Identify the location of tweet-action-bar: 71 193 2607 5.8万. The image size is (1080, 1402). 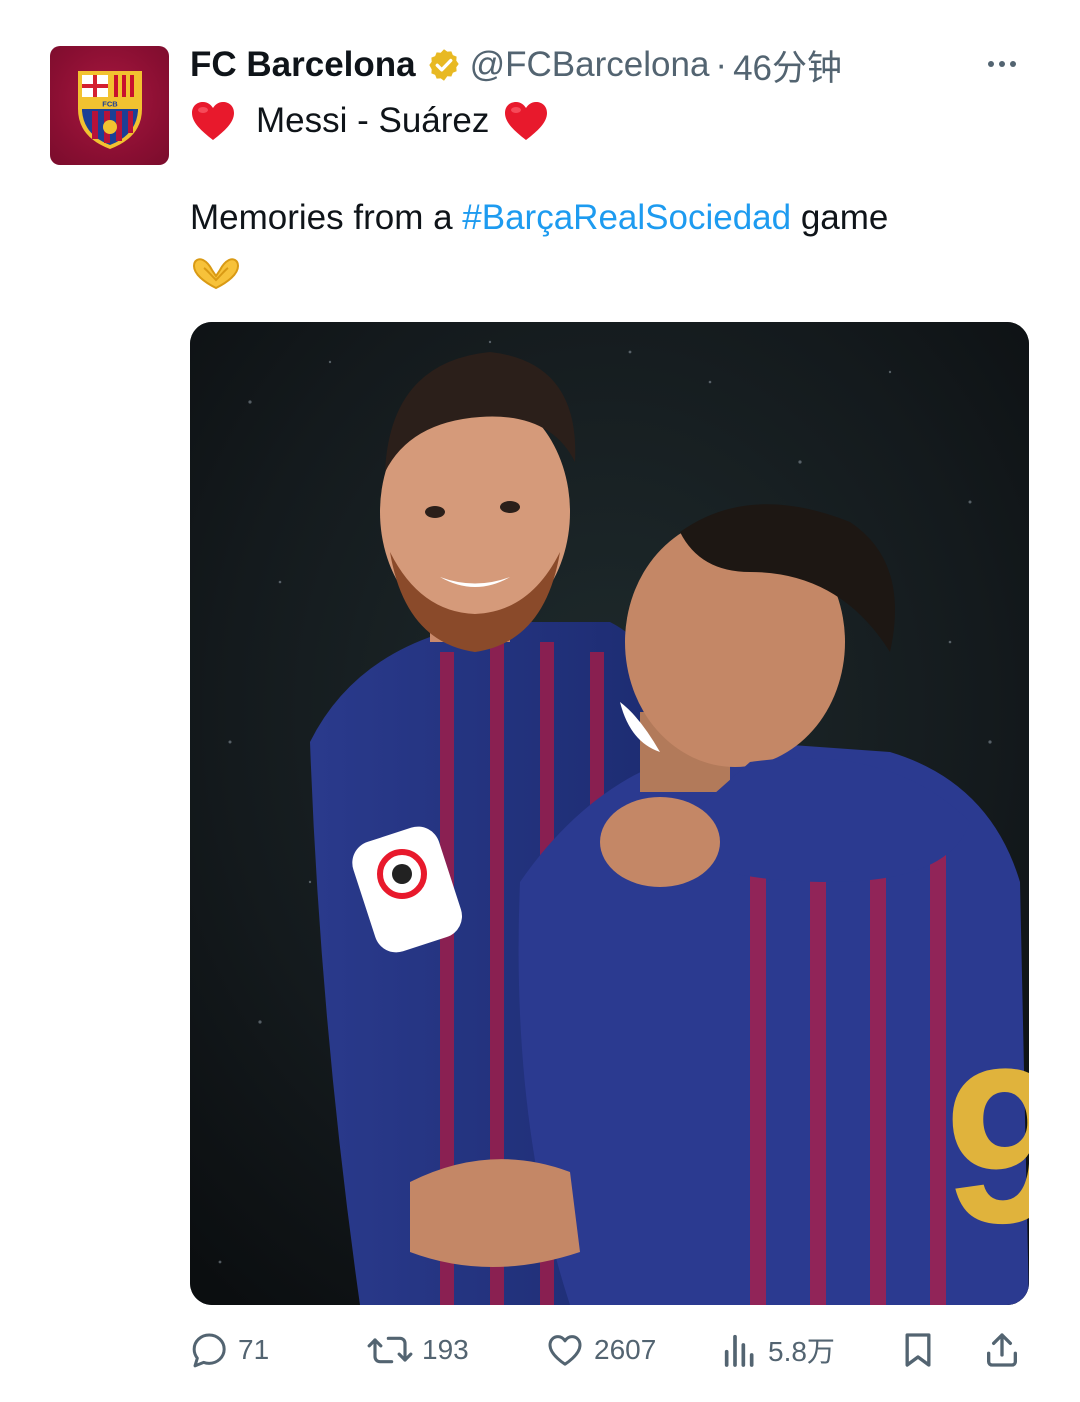
(613, 1350).